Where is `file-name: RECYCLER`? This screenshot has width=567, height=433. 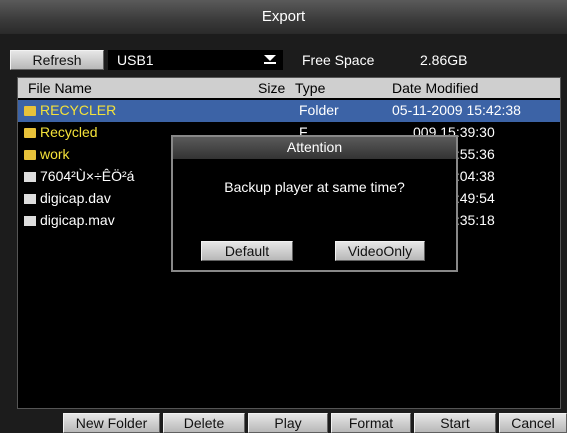
file-name: RECYCLER is located at coordinates (78, 110).